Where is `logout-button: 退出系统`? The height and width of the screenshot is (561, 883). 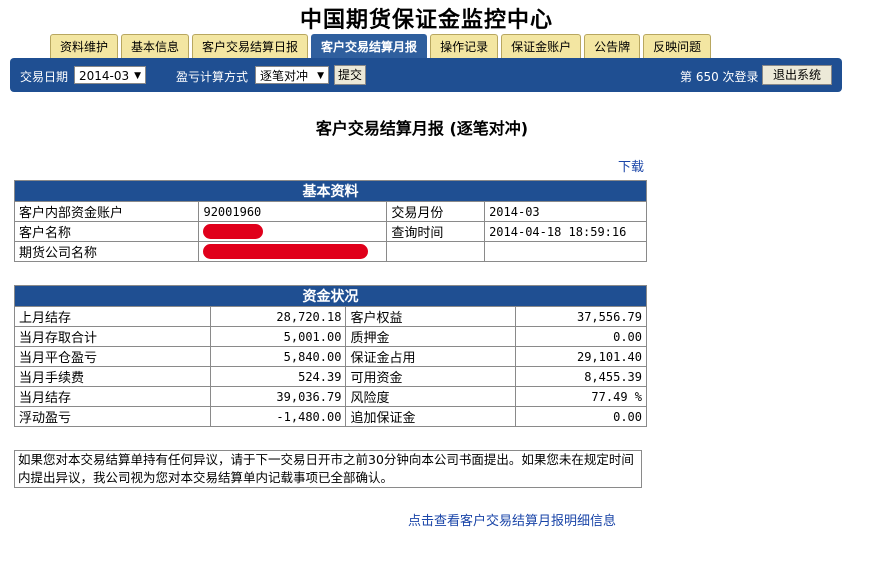 logout-button: 退出系统 is located at coordinates (797, 75).